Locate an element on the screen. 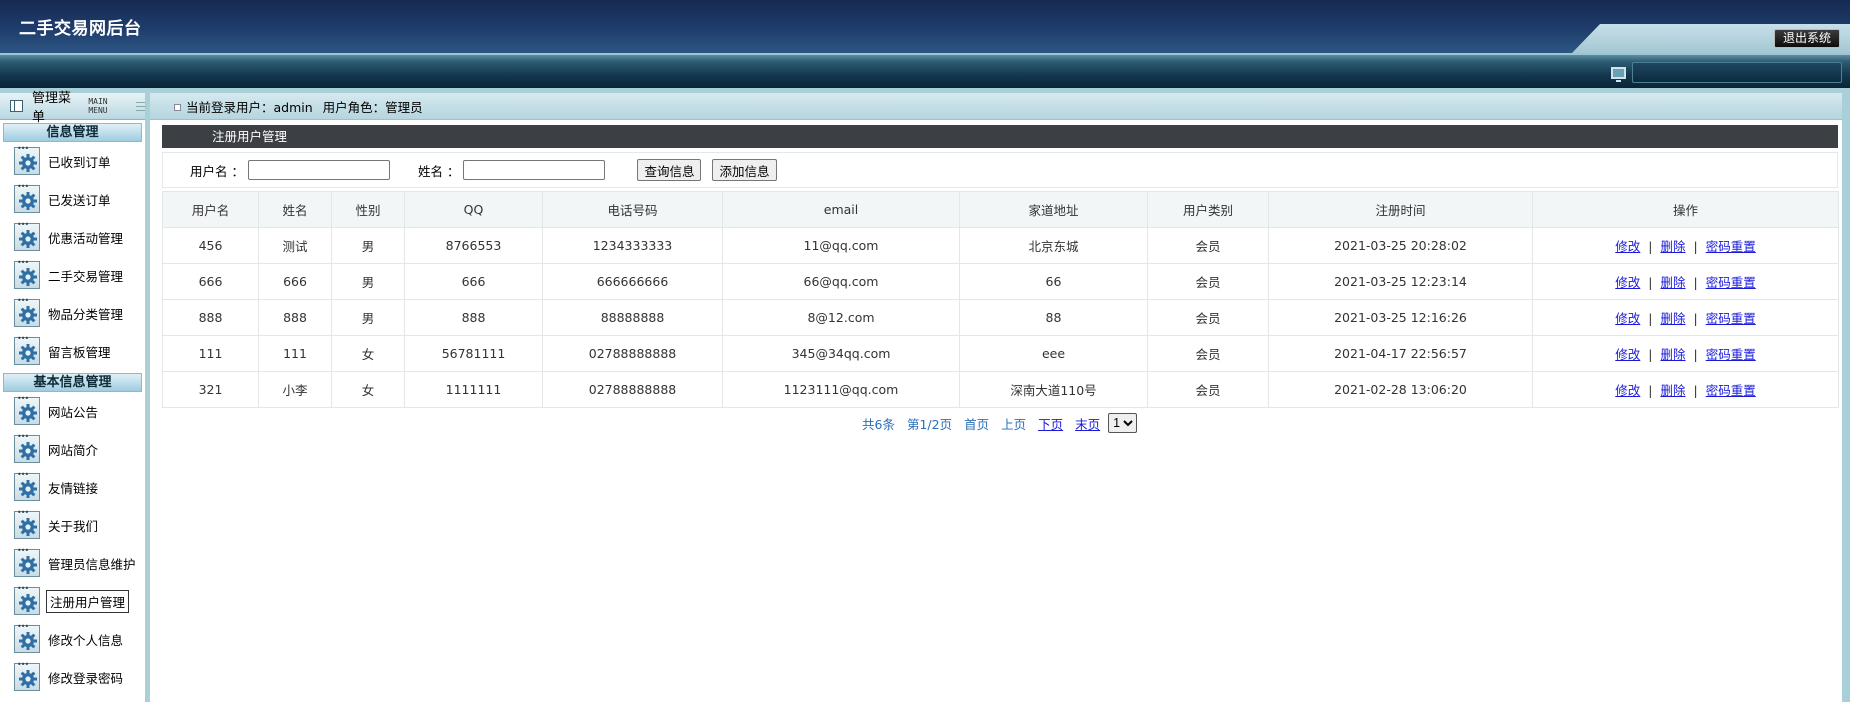 The width and height of the screenshot is (1850, 702). column-header: 家道地址 is located at coordinates (1053, 209).